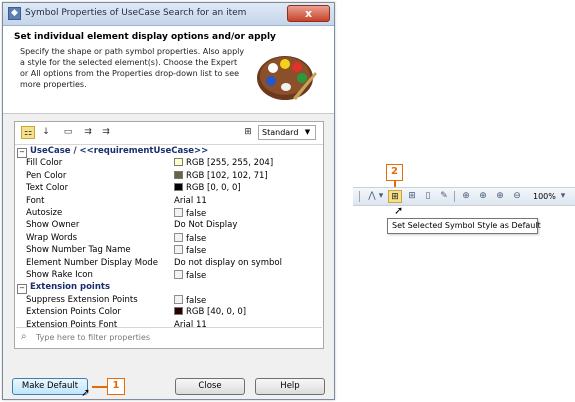  What do you see at coordinates (82, 299) in the screenshot?
I see `property-name: Suppress Extension Points` at bounding box center [82, 299].